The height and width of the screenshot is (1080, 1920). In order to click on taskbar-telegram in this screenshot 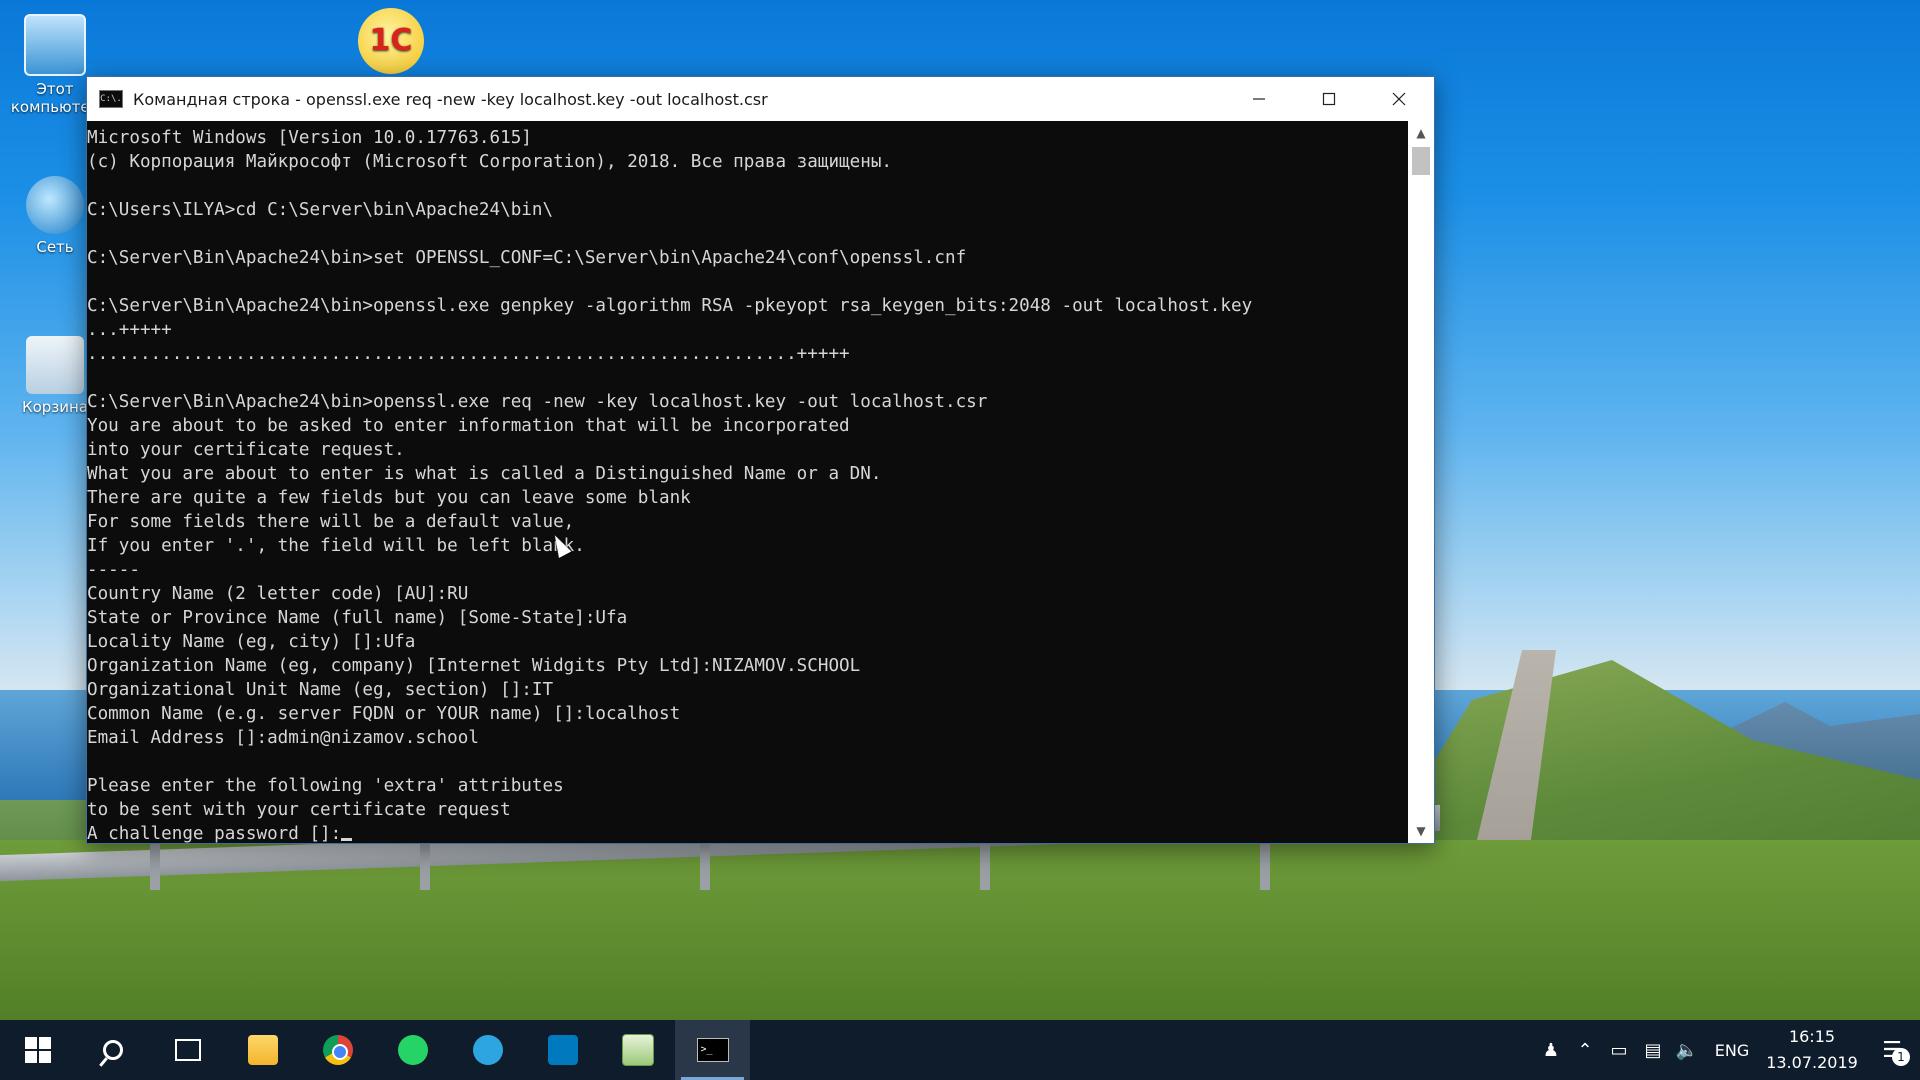, I will do `click(487, 1050)`.